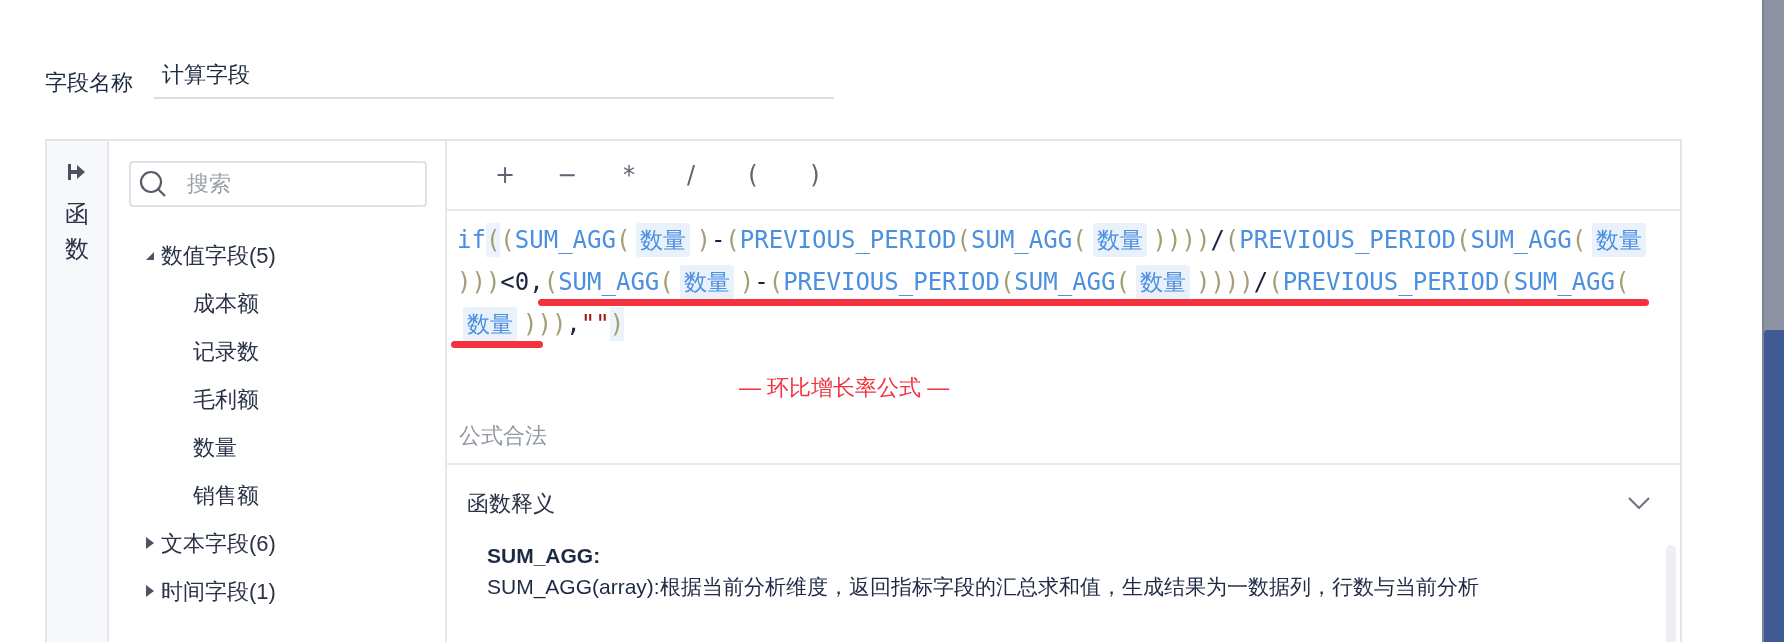 Image resolution: width=1784 pixels, height=642 pixels. What do you see at coordinates (226, 303) in the screenshot?
I see `field-item: 成本额` at bounding box center [226, 303].